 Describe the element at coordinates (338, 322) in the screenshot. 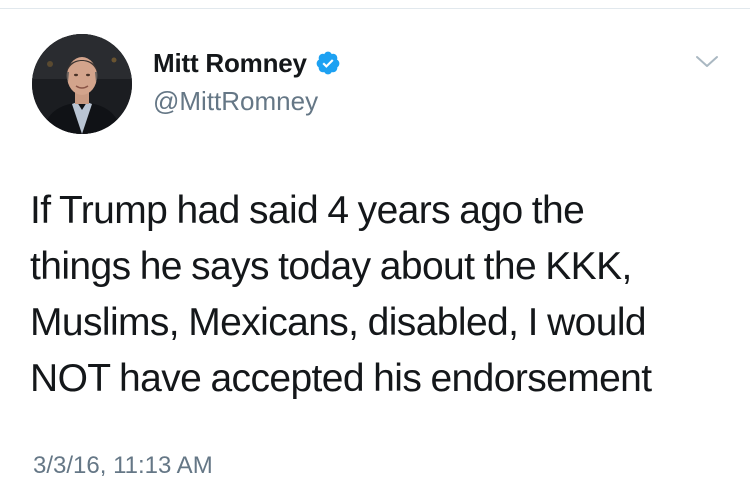

I see `tweet-text-line: Muslims, Mexicans, disabled, I would` at that location.